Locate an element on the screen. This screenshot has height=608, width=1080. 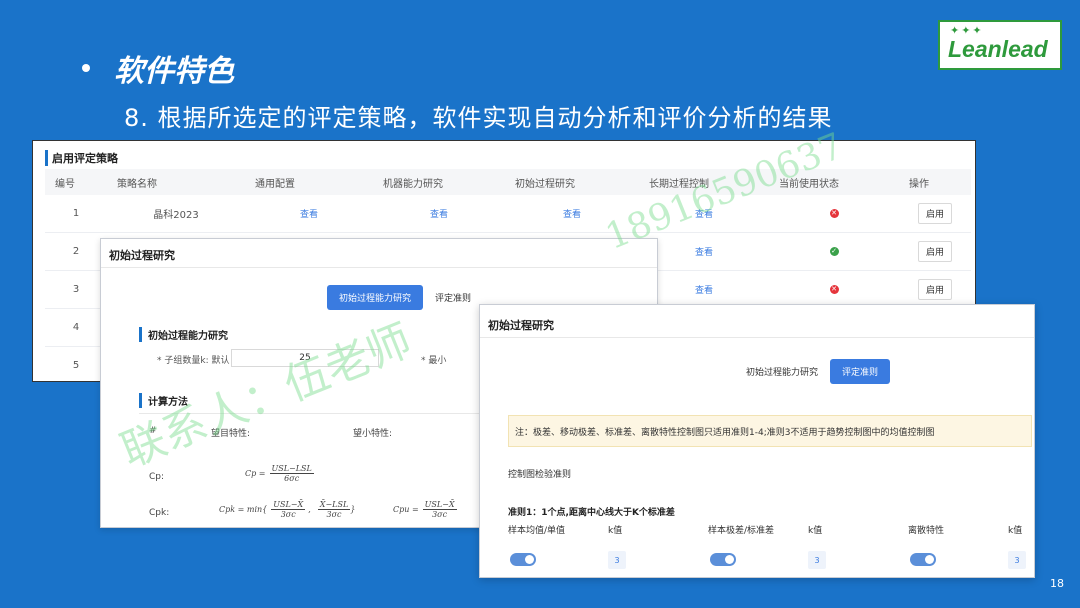
group-label-mean: 样本均值/单值 is located at coordinates (537, 531).